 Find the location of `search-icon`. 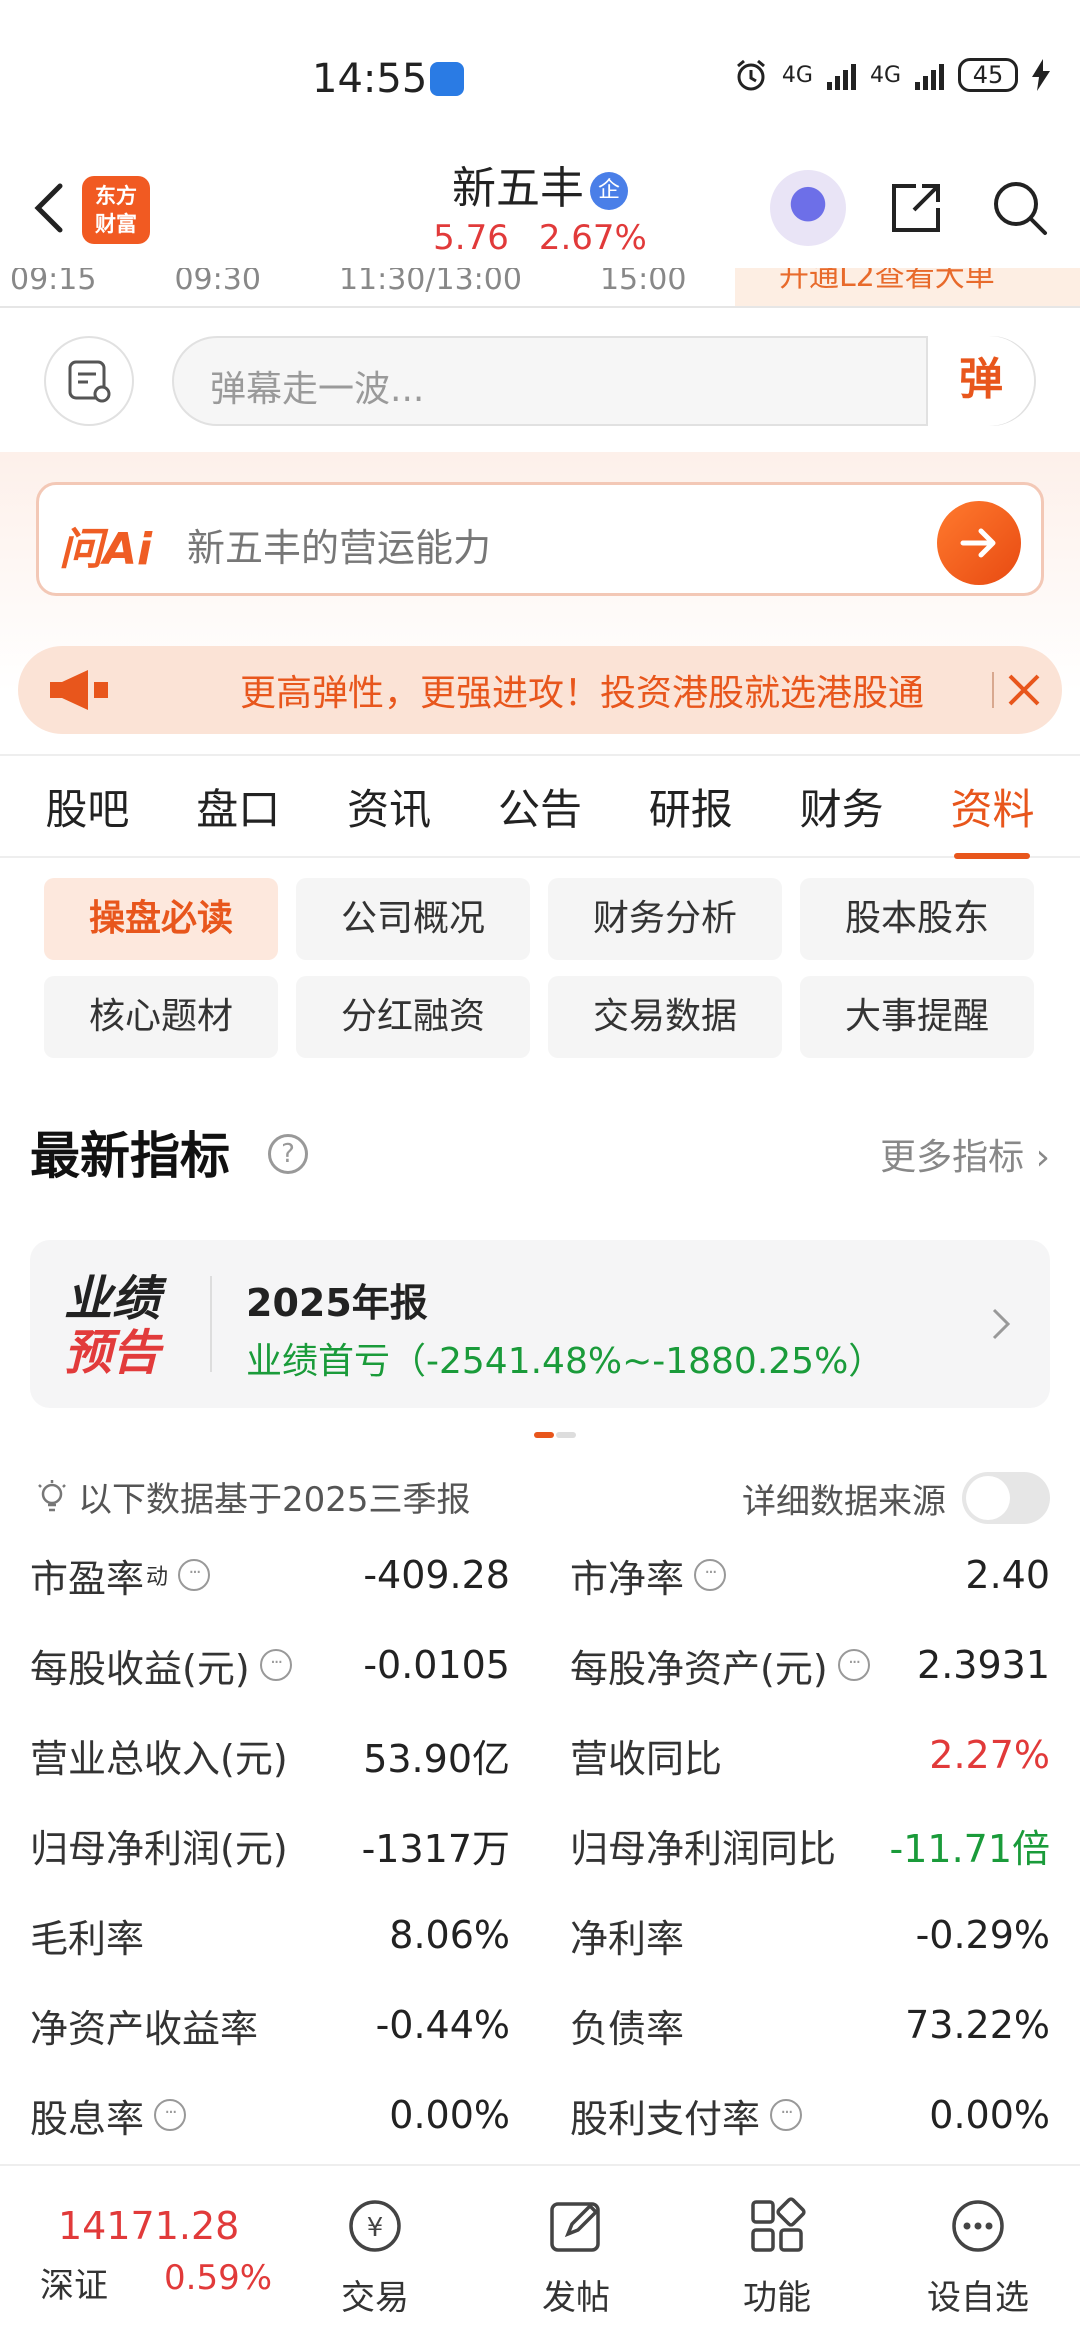

search-icon is located at coordinates (1020, 208).